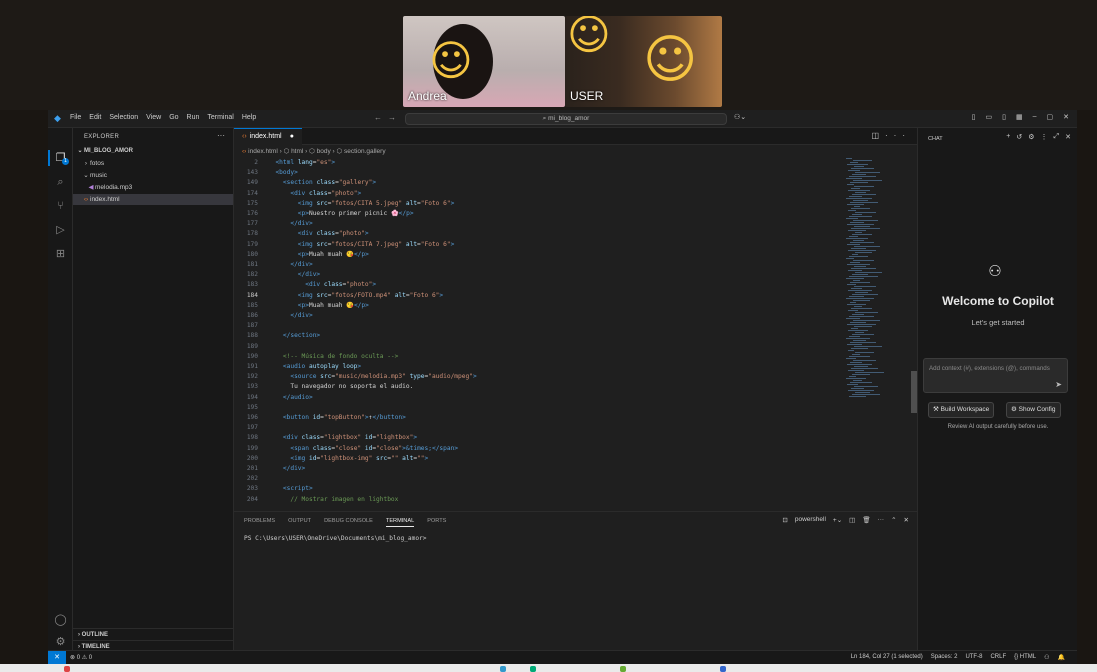 The image size is (1097, 672). What do you see at coordinates (534, 326) in the screenshot?
I see `code-line: 187` at bounding box center [534, 326].